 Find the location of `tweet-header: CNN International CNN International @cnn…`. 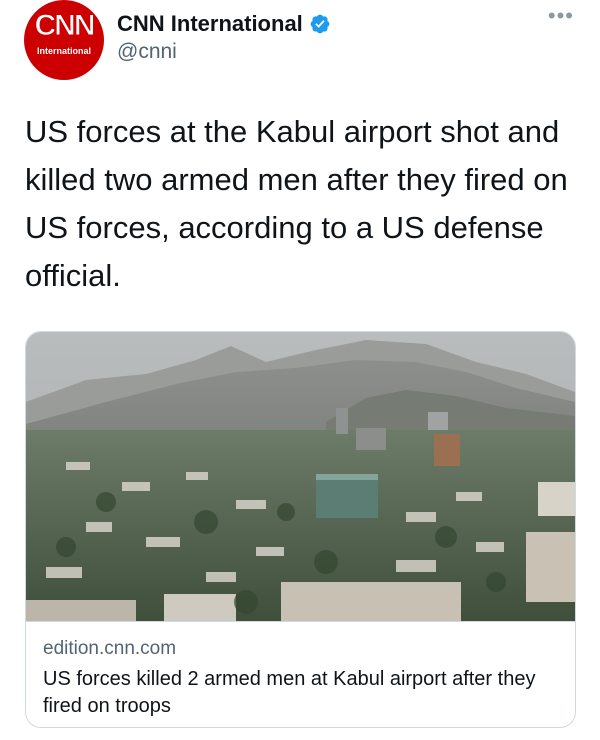

tweet-header: CNN International CNN International @cnn… is located at coordinates (300, 45).